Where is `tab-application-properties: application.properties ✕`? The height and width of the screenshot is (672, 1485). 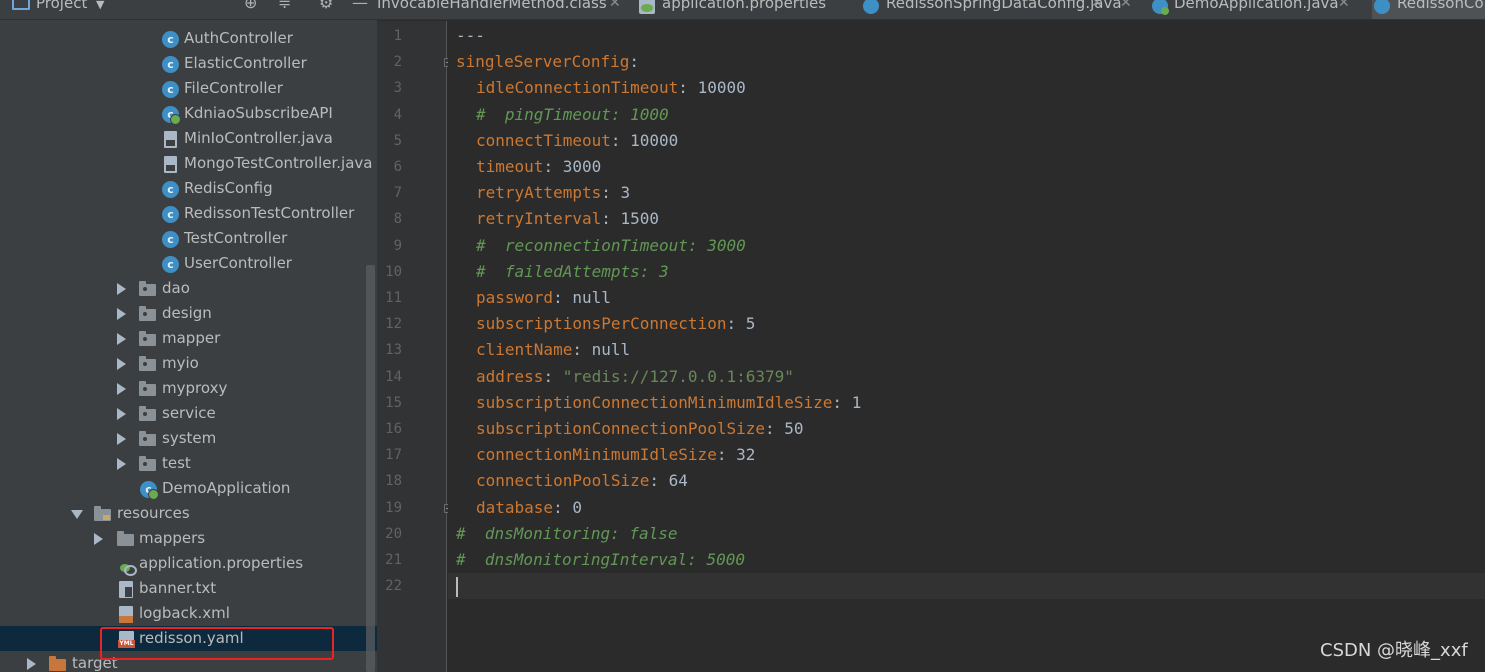
tab-application-properties: application.properties ✕ is located at coordinates (869, 9).